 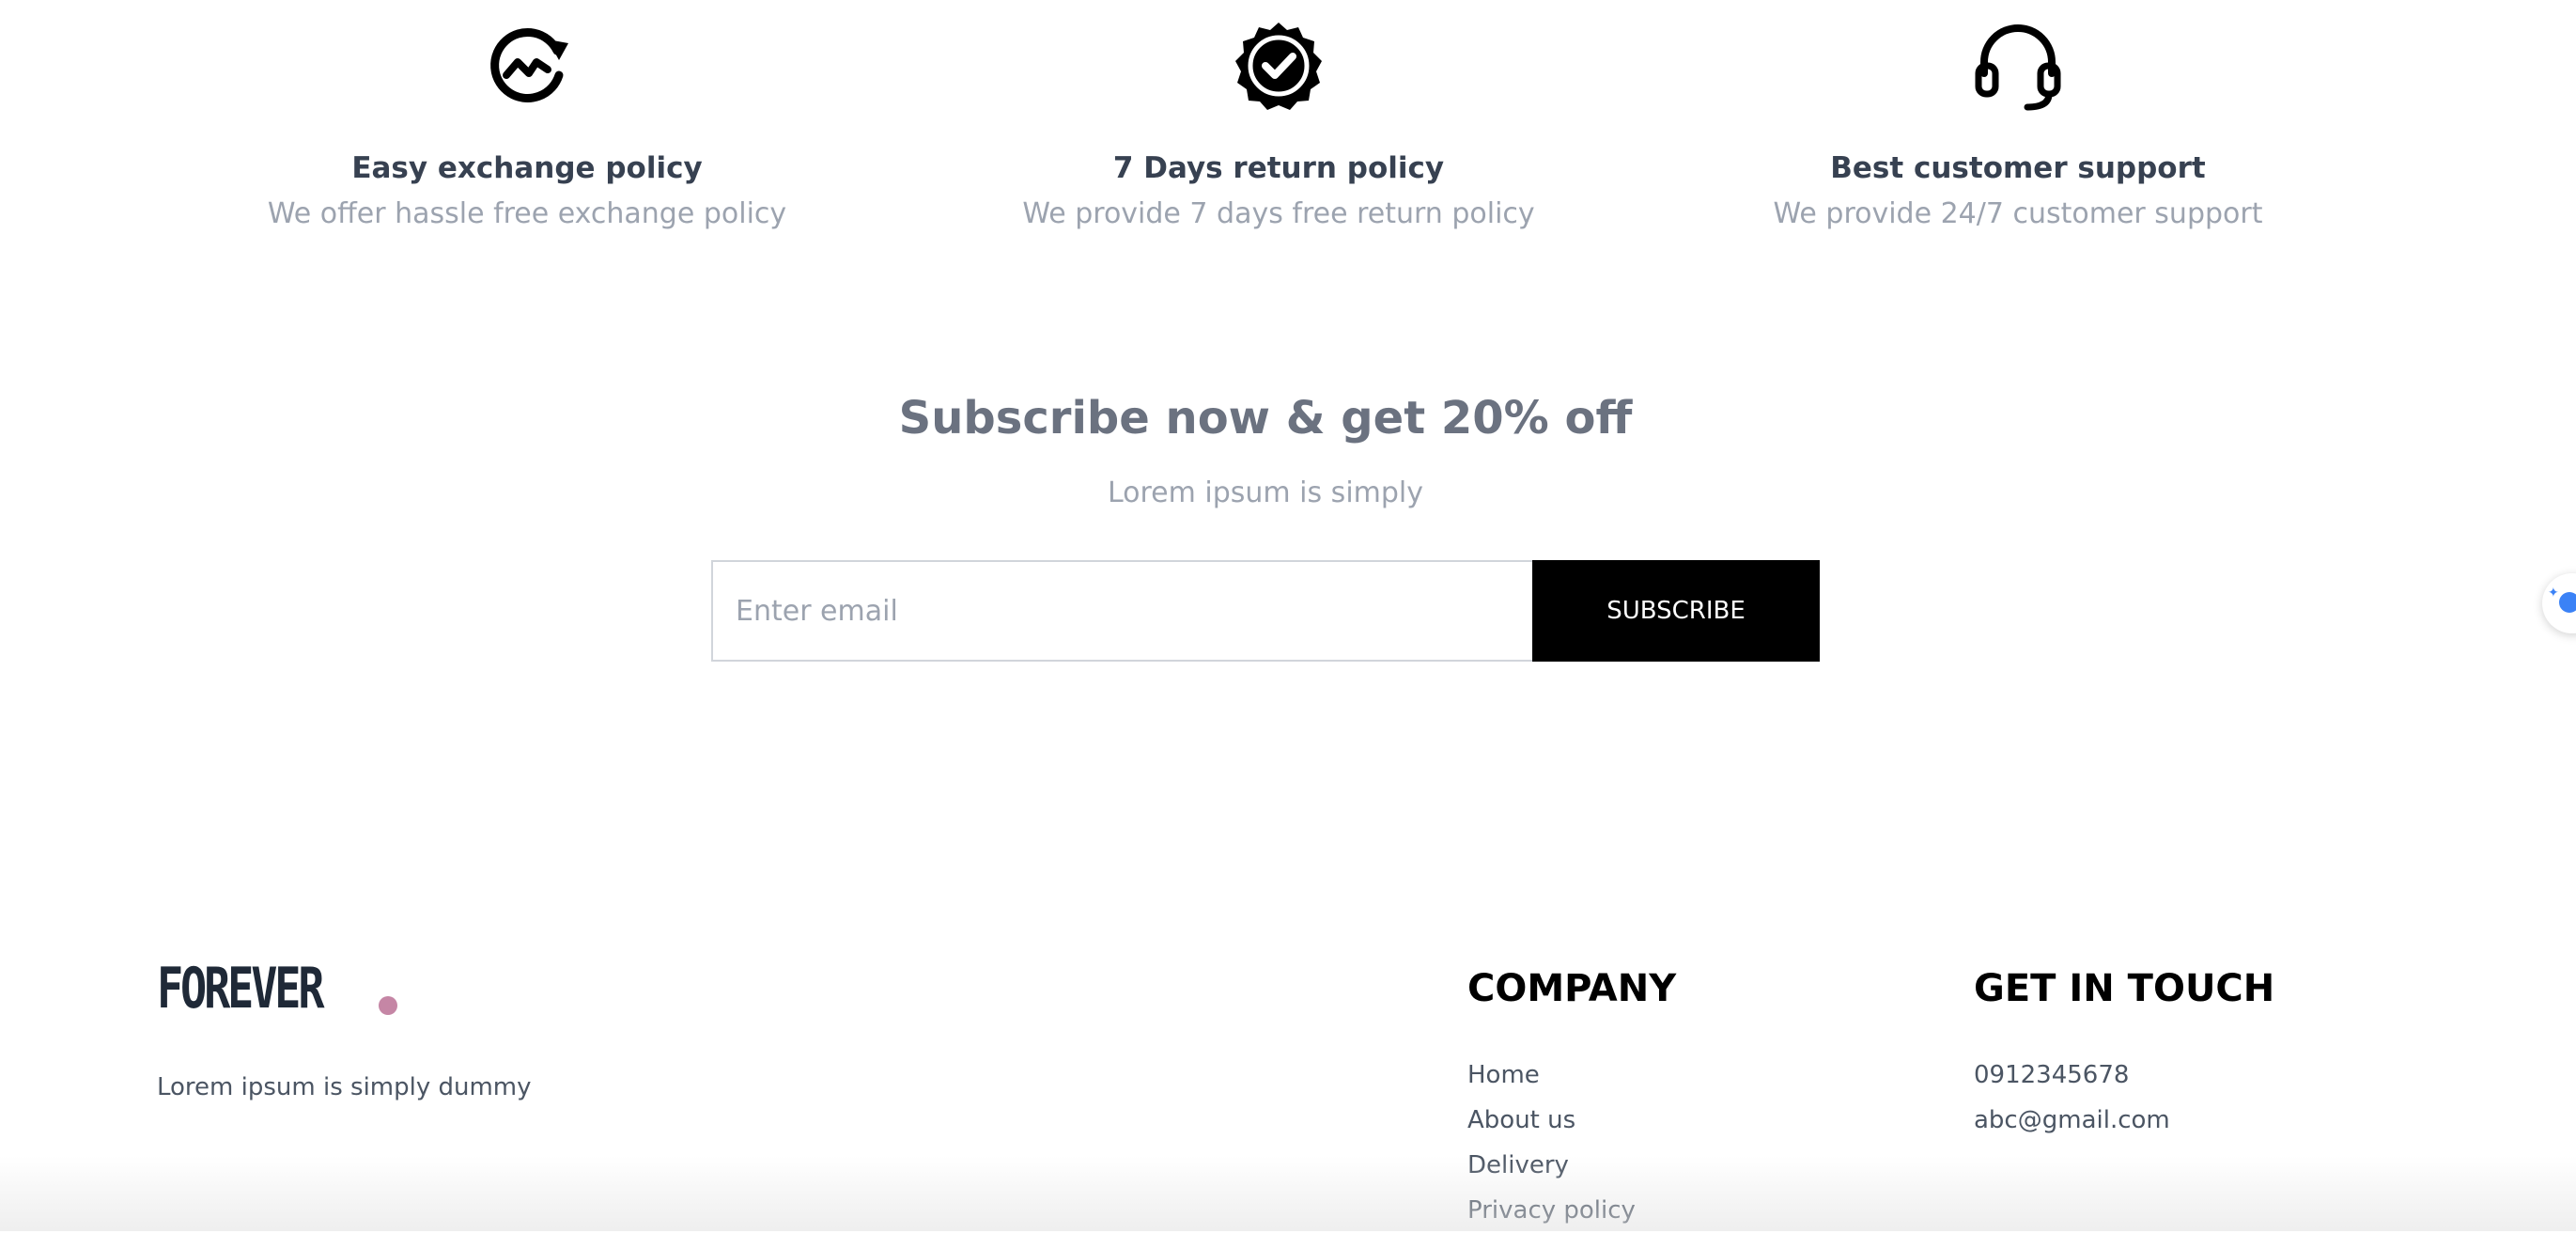 What do you see at coordinates (1278, 168) in the screenshot?
I see `policy-title: 7 Days return policy` at bounding box center [1278, 168].